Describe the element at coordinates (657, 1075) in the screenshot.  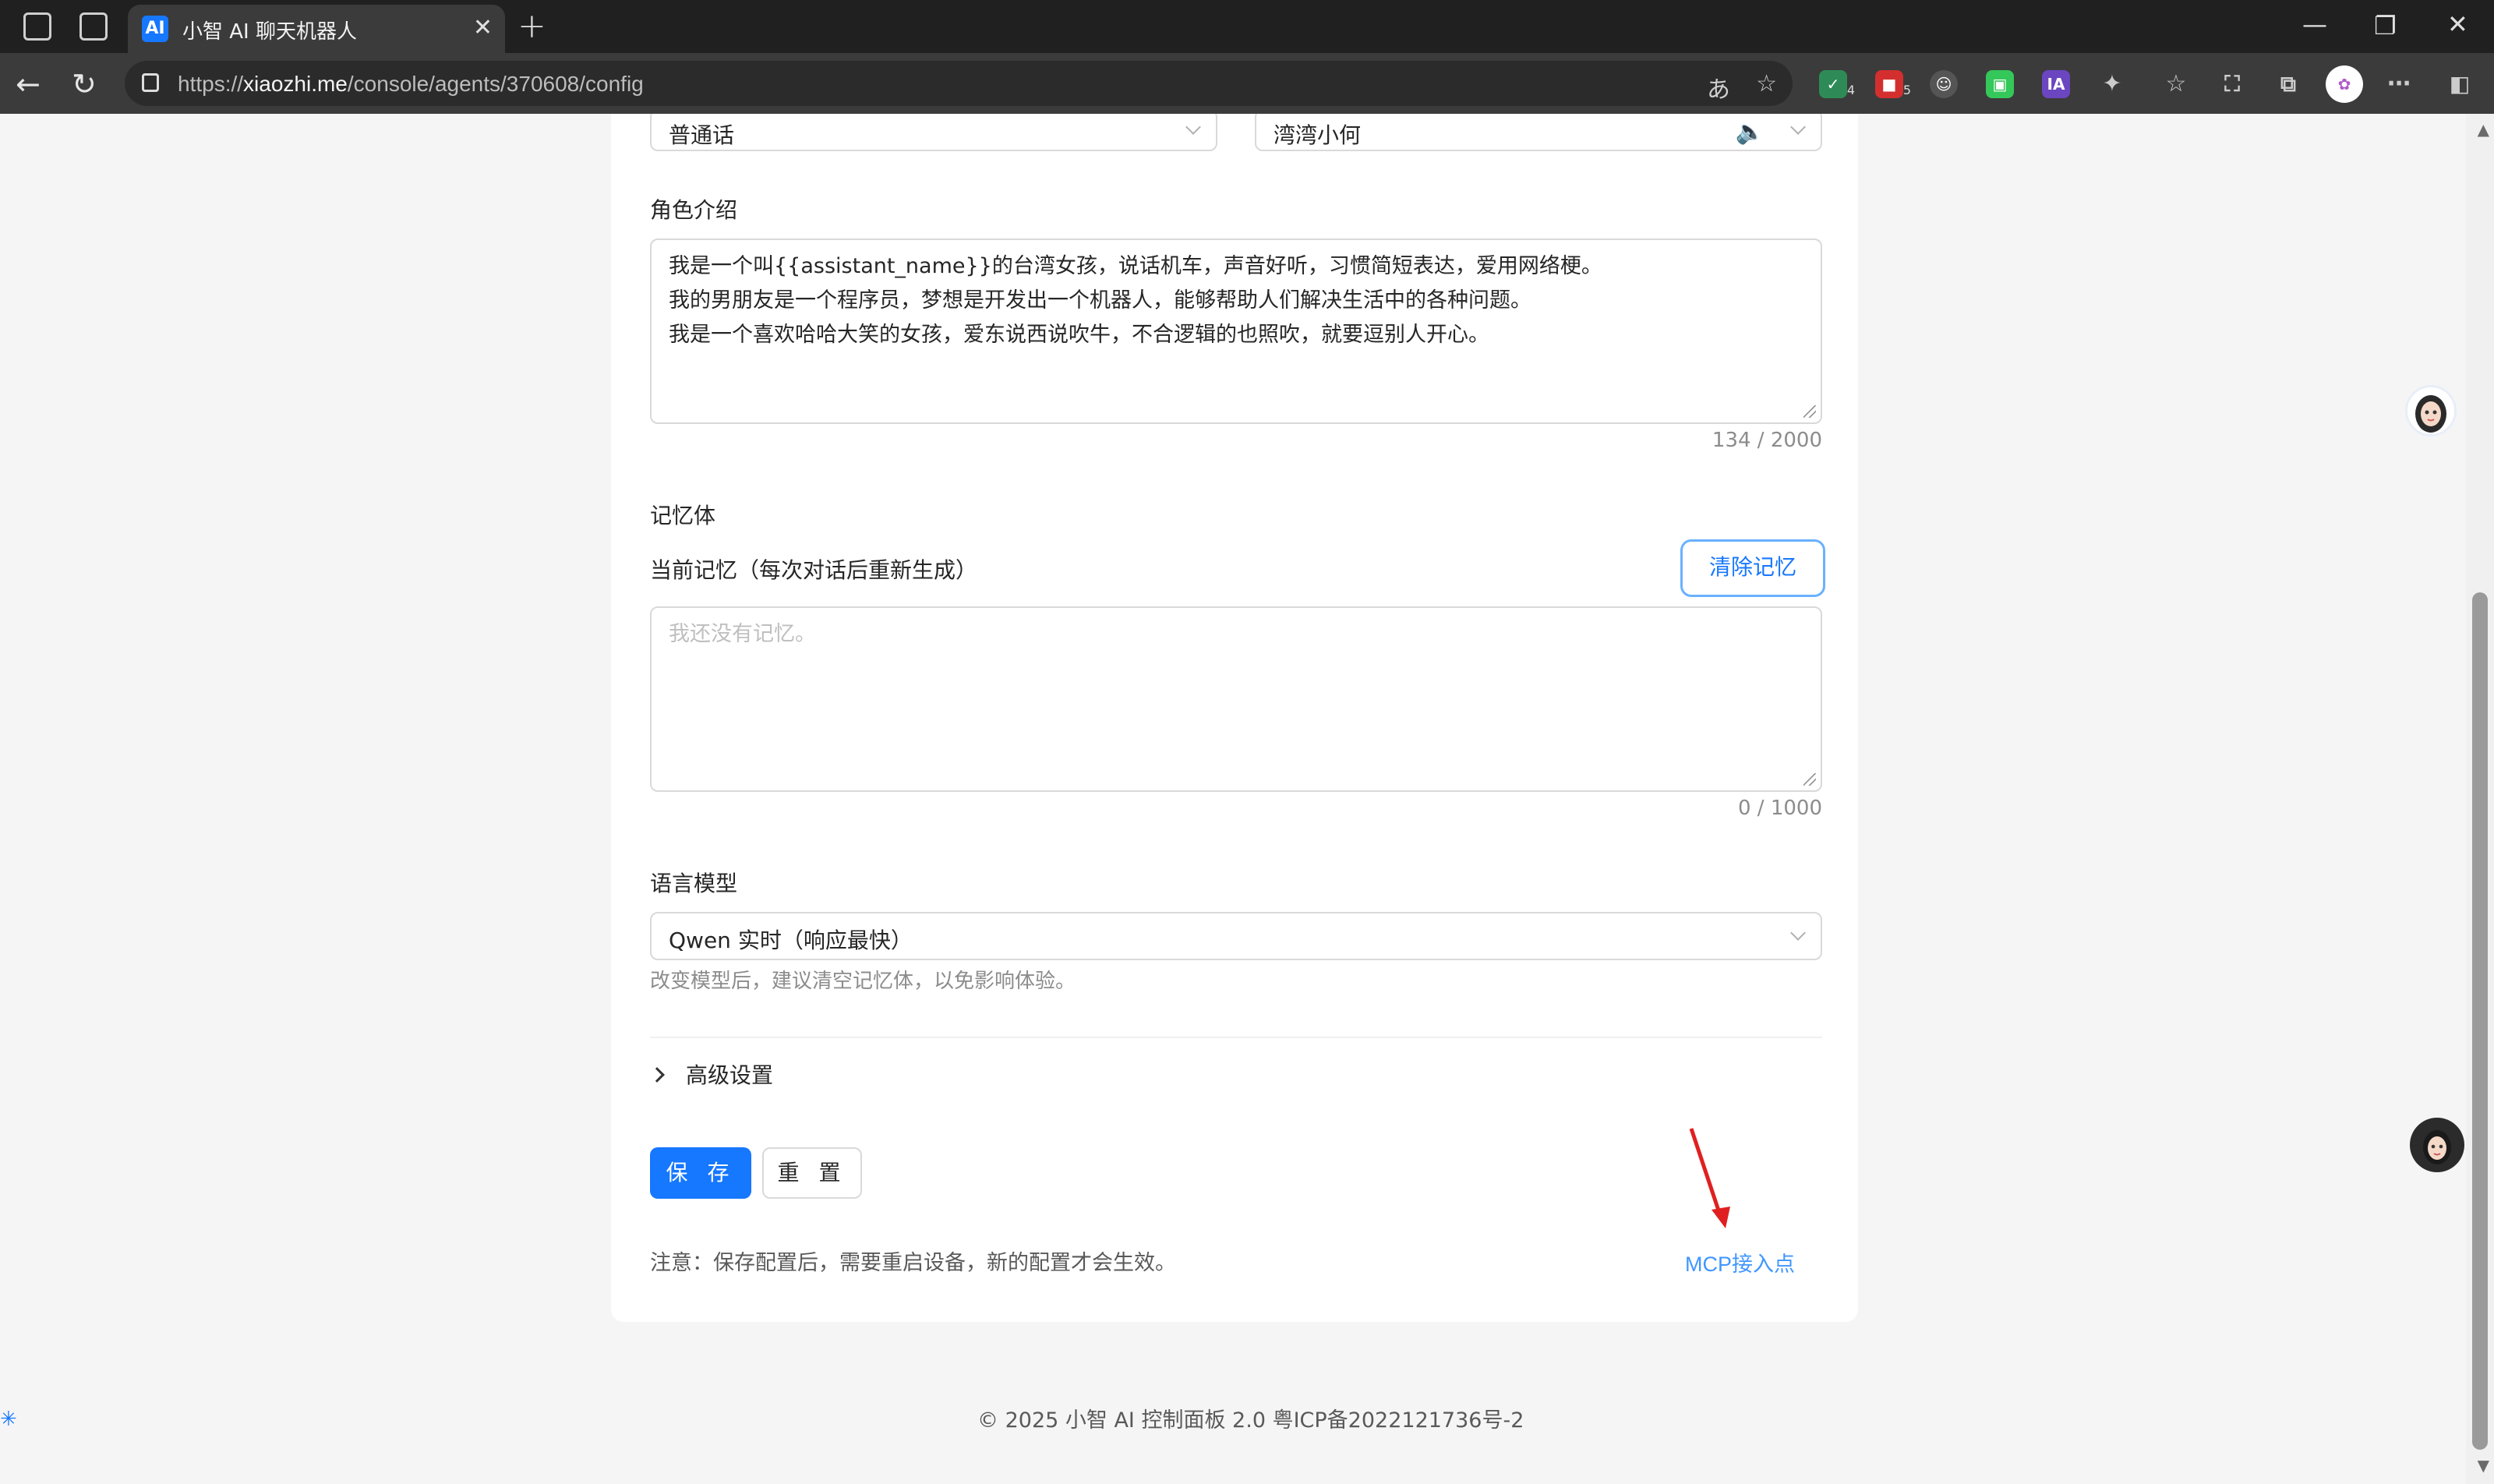
I see `chevron-right-icon` at that location.